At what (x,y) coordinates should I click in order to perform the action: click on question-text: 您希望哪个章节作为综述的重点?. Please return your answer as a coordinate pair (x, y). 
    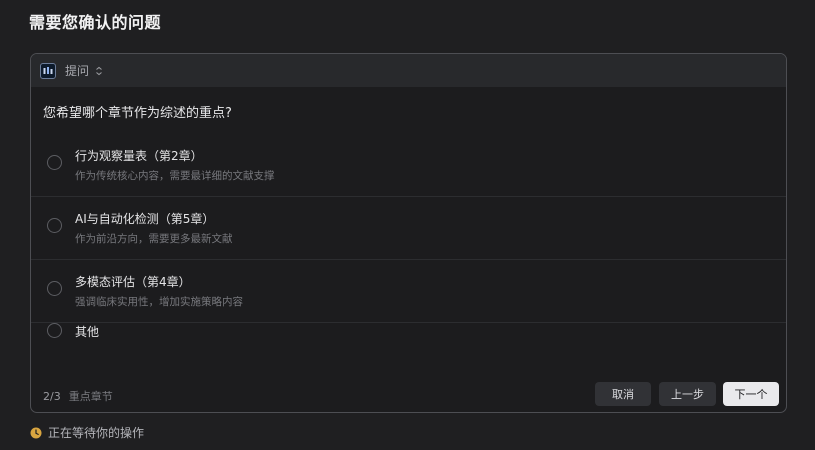
    Looking at the image, I should click on (137, 113).